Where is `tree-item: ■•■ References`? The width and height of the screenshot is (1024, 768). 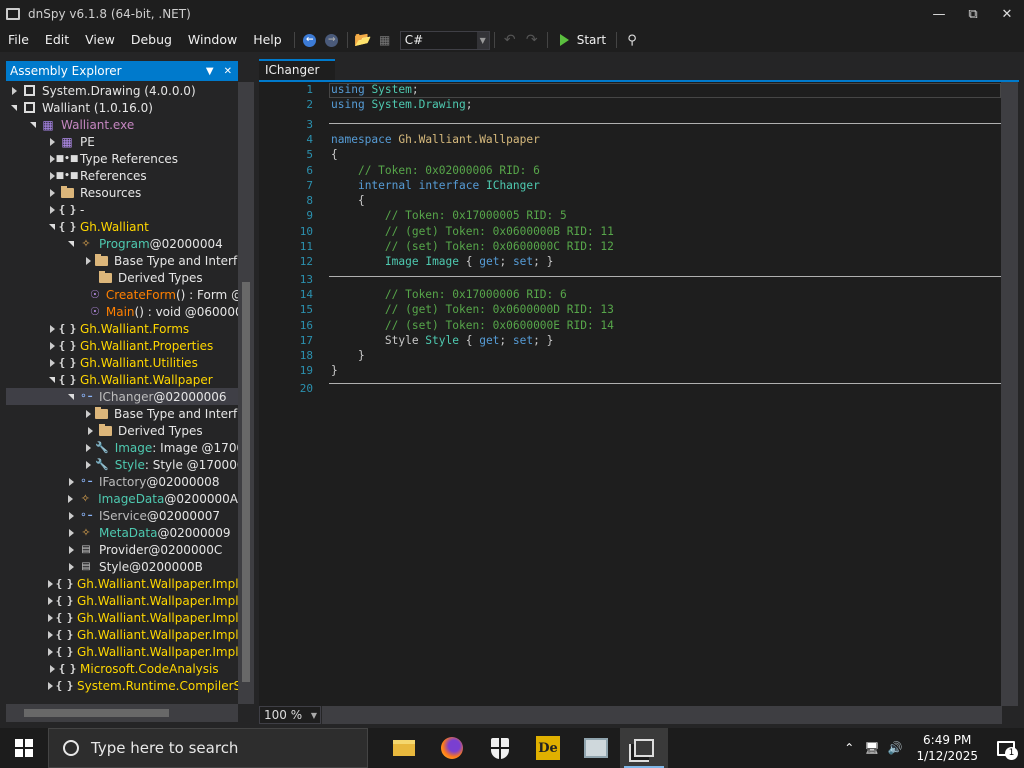 tree-item: ■•■ References is located at coordinates (122, 175).